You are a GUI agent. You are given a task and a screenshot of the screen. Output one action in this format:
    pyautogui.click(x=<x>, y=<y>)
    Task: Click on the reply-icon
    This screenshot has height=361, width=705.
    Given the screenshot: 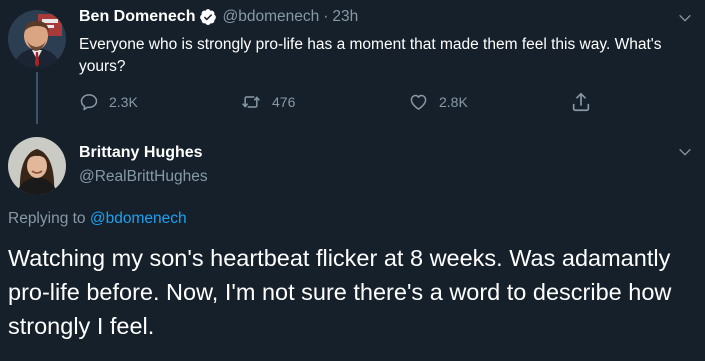 What is the action you would take?
    pyautogui.click(x=89, y=102)
    